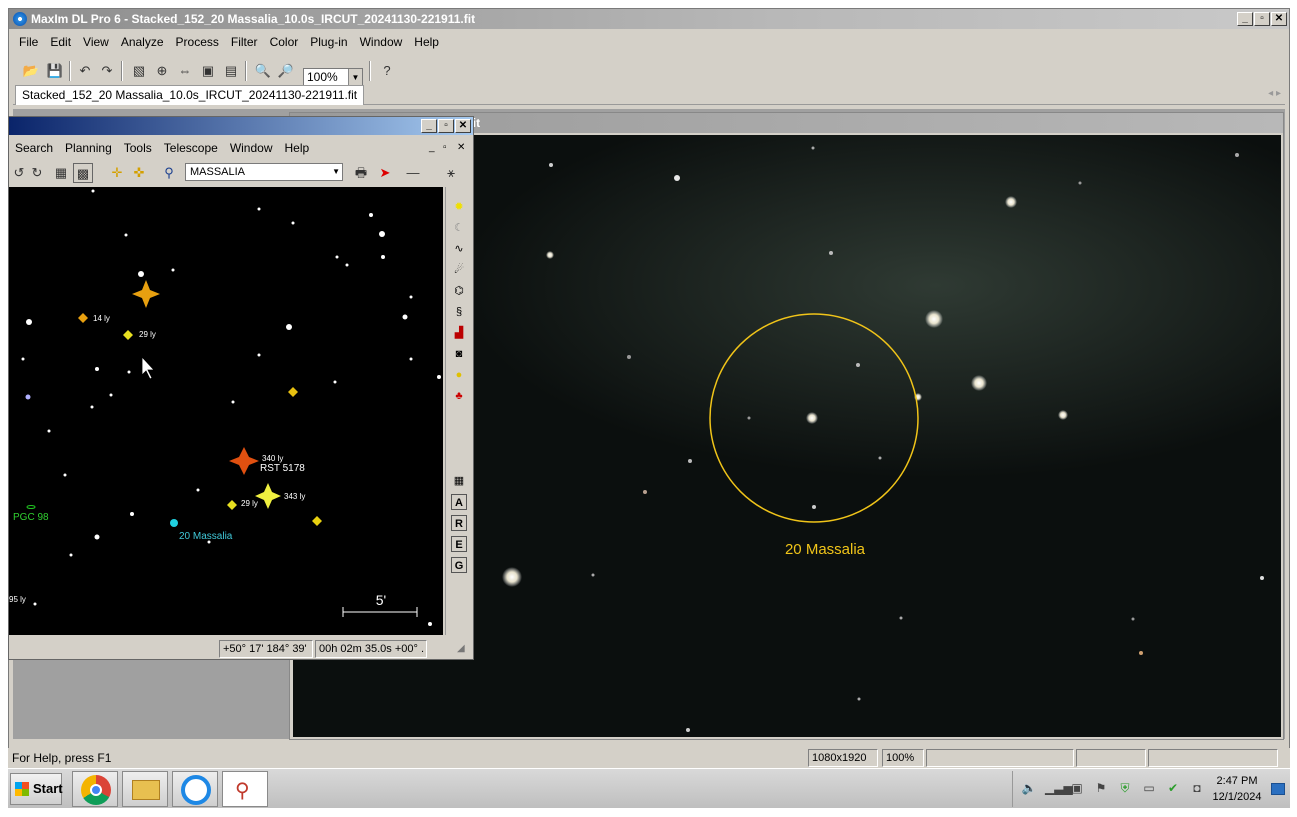 The height and width of the screenshot is (817, 1297). I want to click on label-e-icon: E, so click(459, 544).